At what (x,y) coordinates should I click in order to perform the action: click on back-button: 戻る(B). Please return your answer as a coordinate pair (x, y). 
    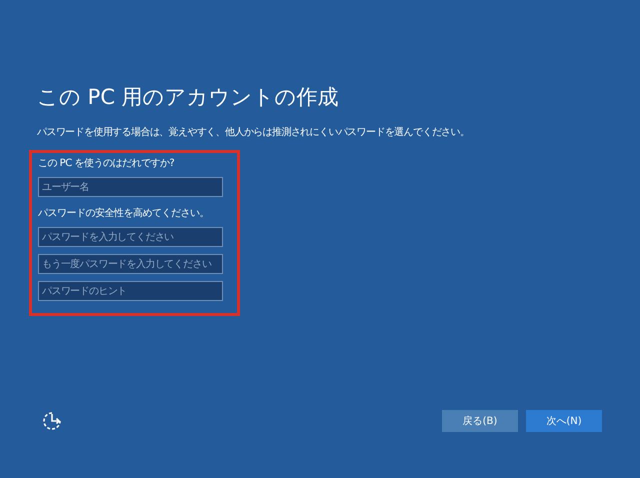
    Looking at the image, I should click on (480, 421).